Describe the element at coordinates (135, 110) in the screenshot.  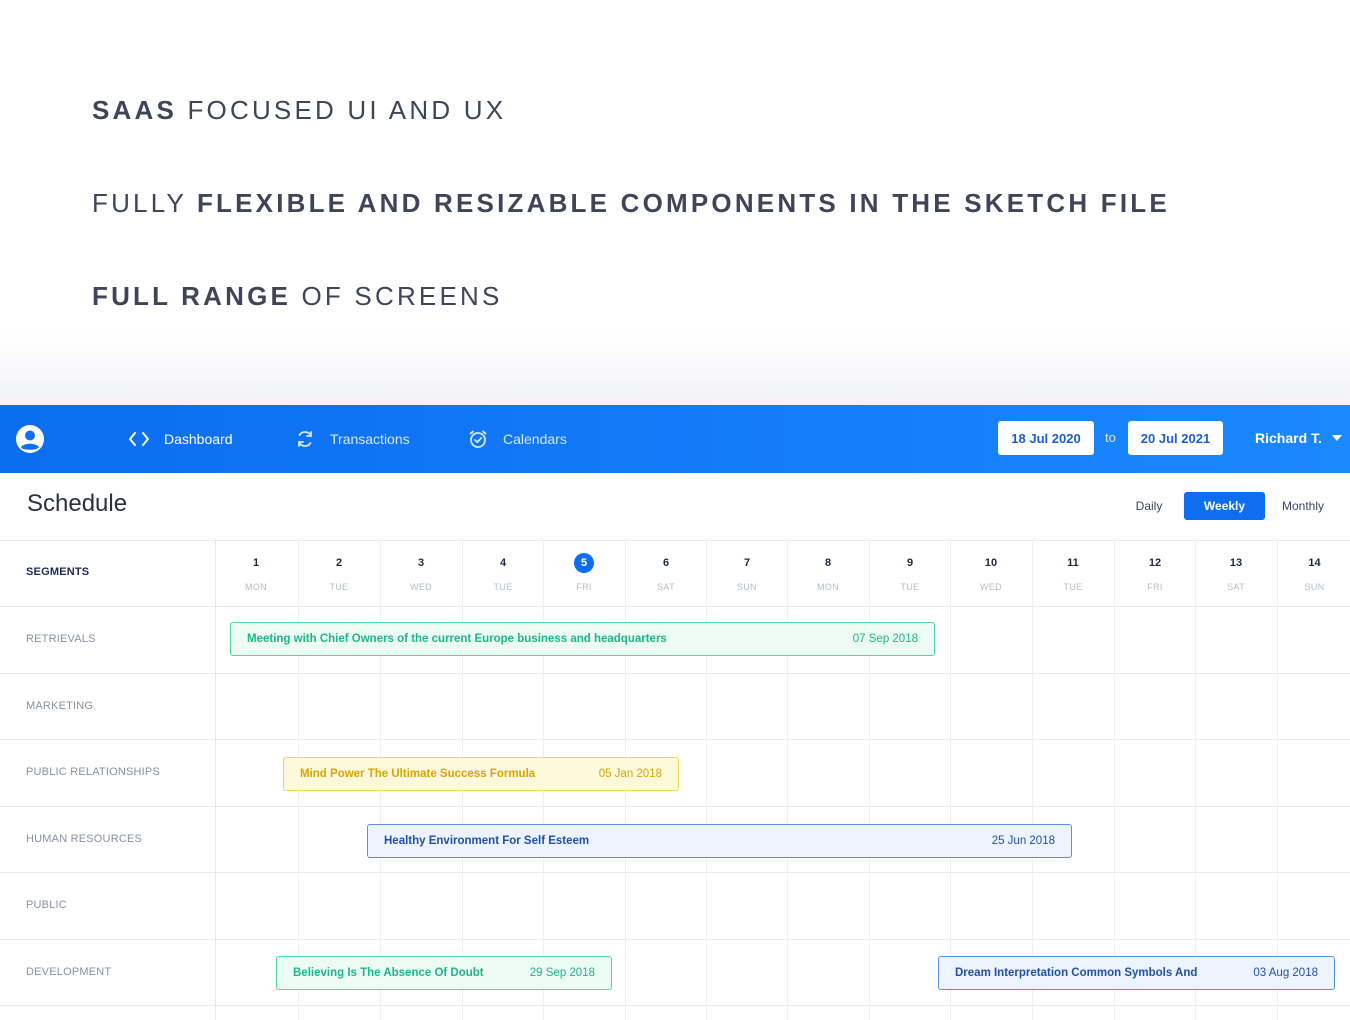
I see `hero-line-bold: SAAS` at that location.